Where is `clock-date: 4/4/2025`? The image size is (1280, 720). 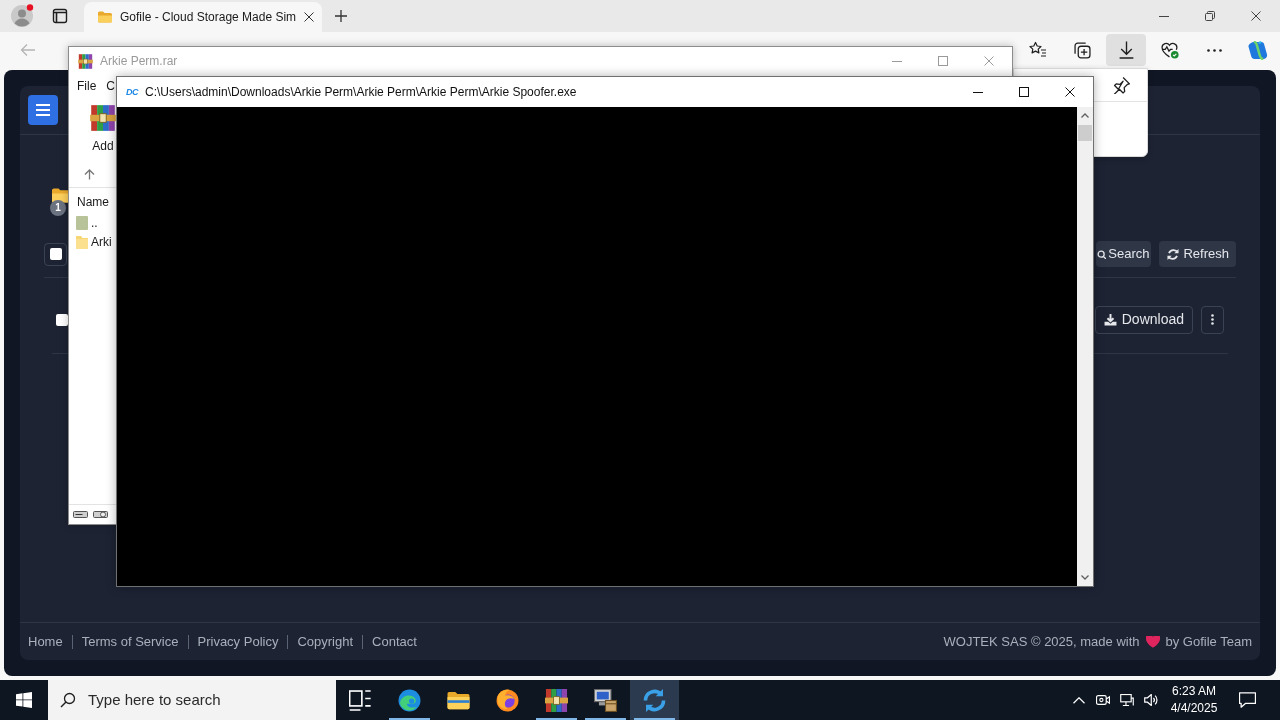
clock-date: 4/4/2025 is located at coordinates (1194, 708).